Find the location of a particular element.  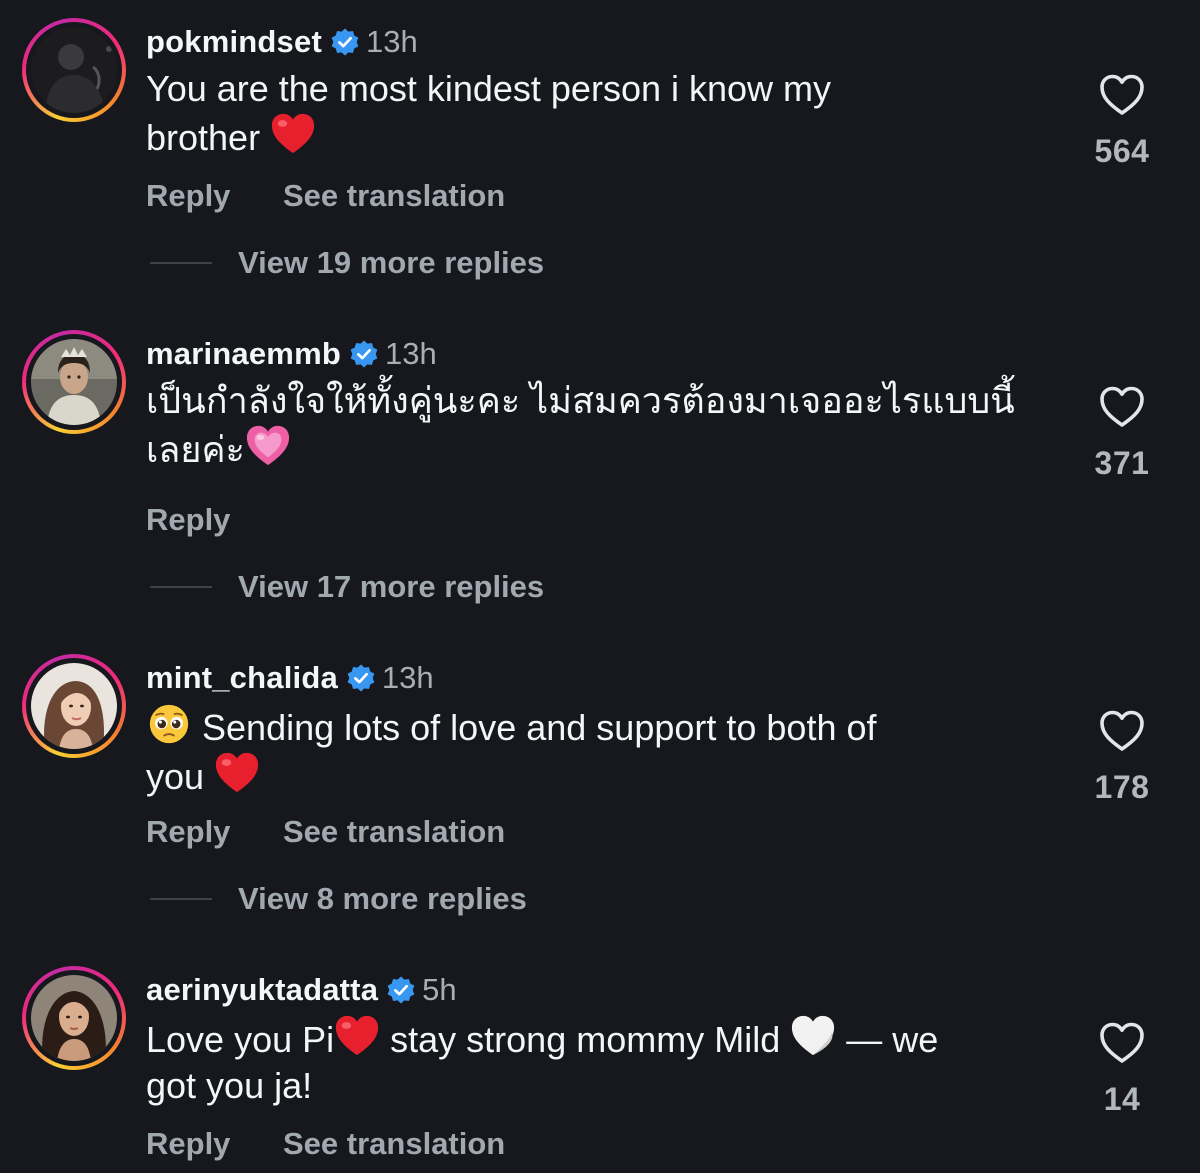

comment-line-2-text: brother is located at coordinates (203, 137).